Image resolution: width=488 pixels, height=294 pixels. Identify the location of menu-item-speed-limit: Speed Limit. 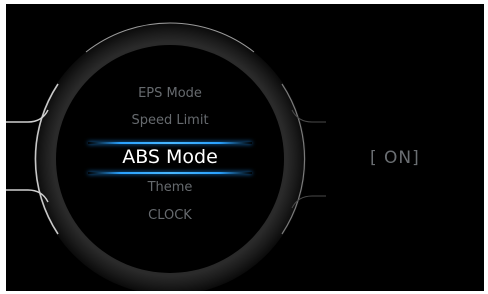
(170, 120).